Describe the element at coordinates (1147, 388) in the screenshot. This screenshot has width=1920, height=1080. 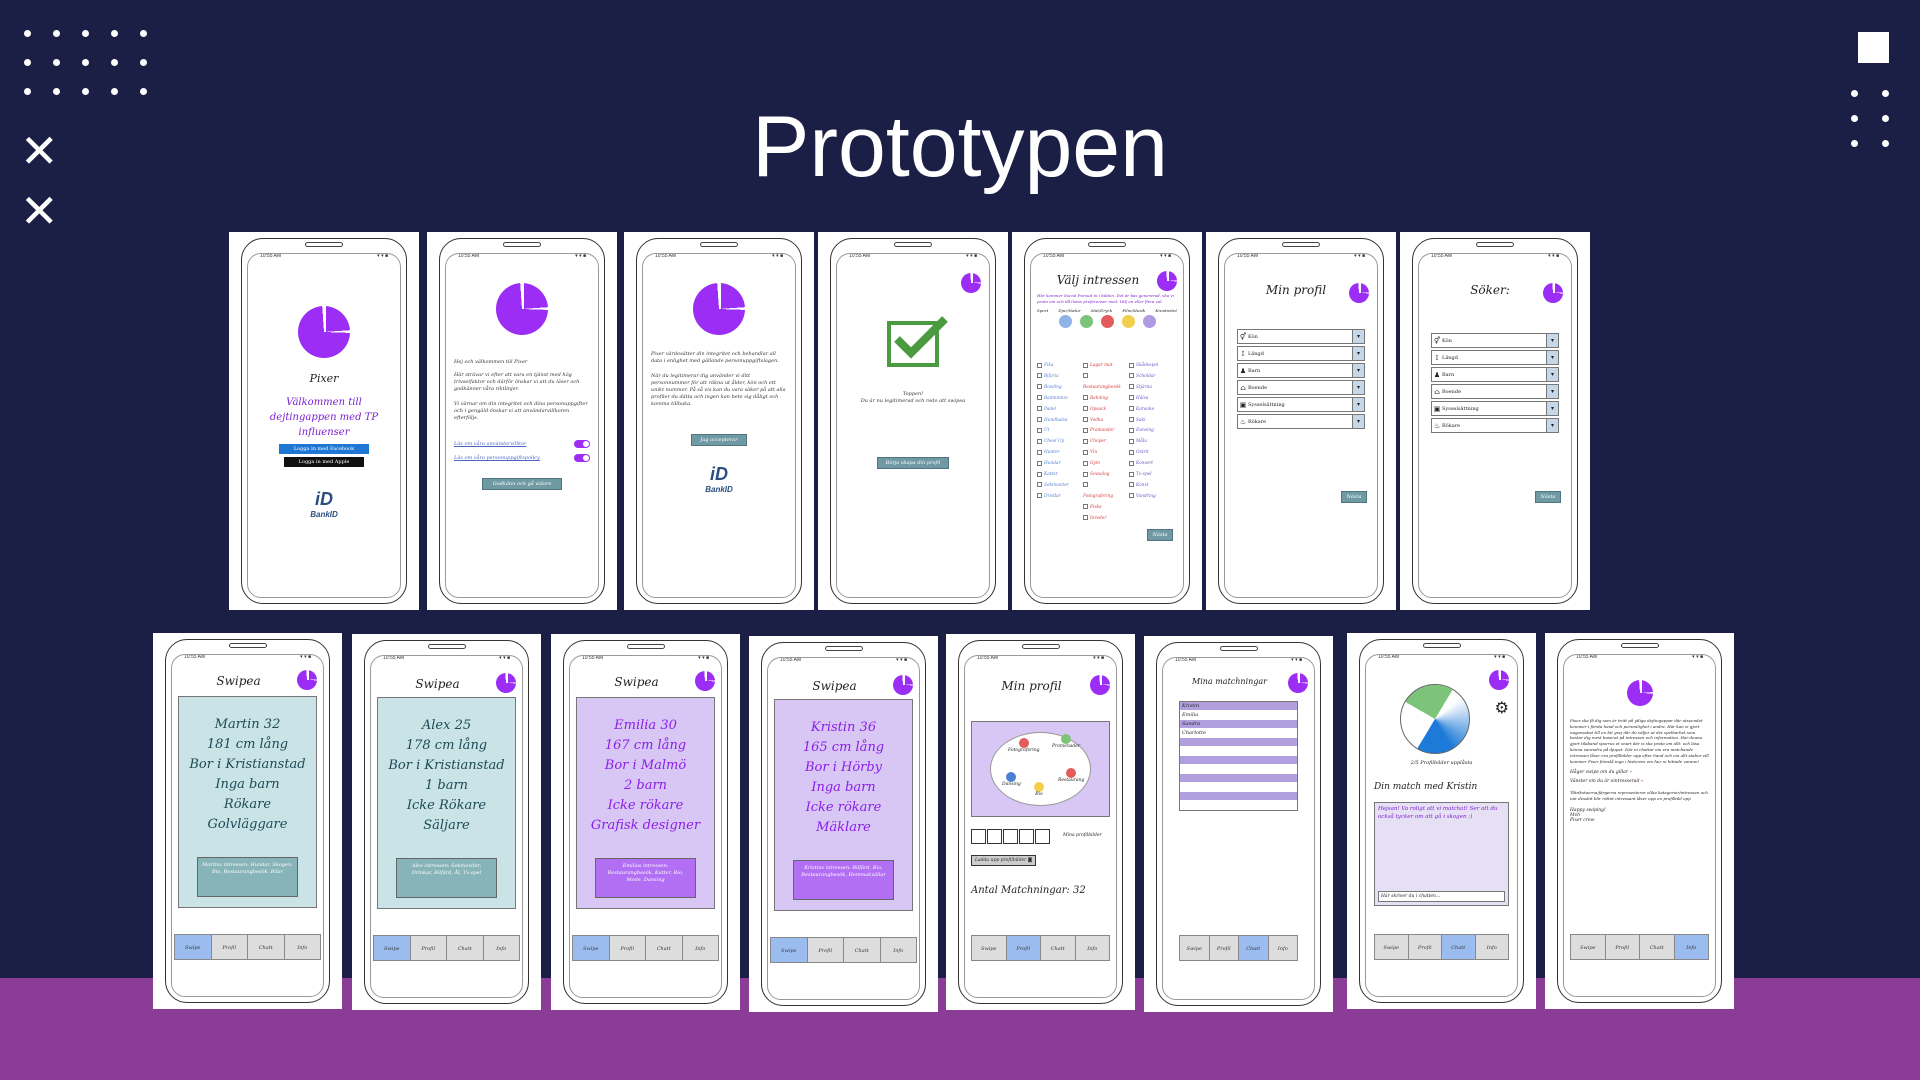
I see `interest-option: Stjärna` at that location.